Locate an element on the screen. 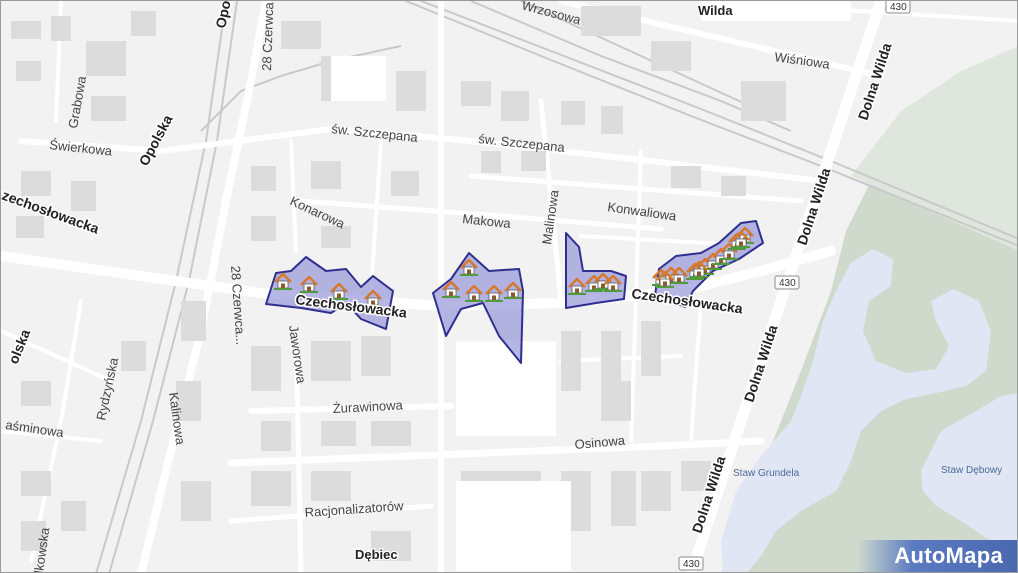 This screenshot has height=573, width=1018. street-label-28-czerwca-1: 28 Czerwca is located at coordinates (267, 36).